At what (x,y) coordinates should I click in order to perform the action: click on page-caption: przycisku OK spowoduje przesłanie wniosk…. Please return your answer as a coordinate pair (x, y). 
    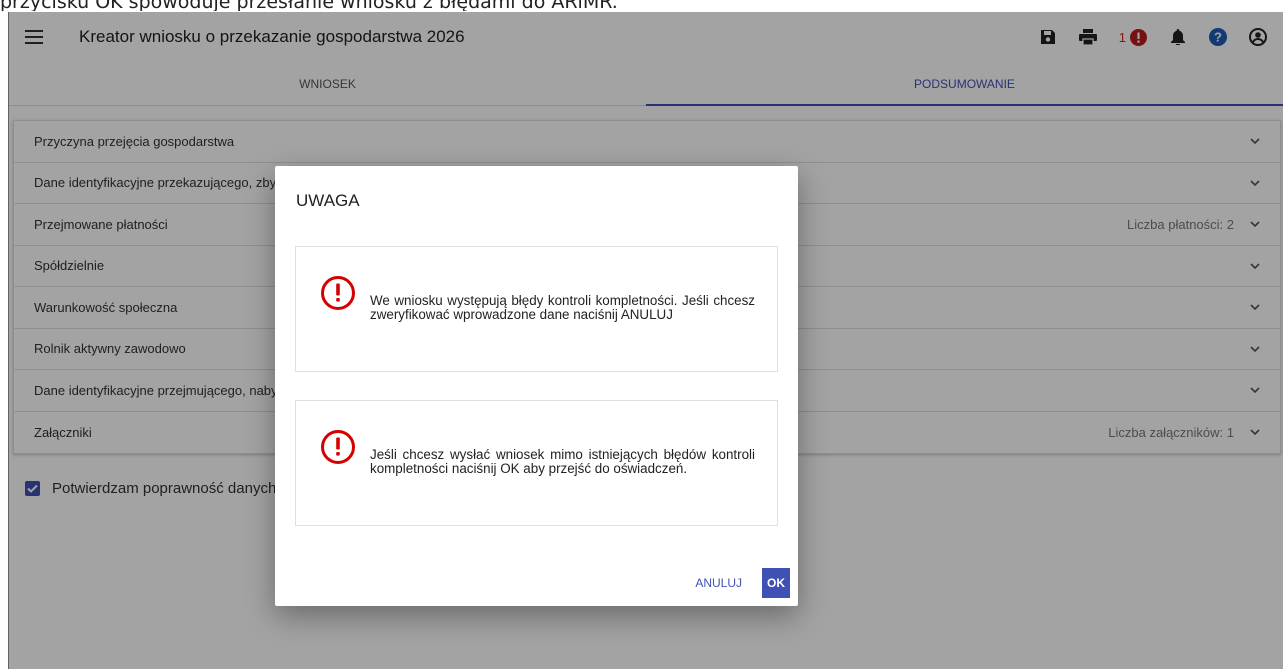
    Looking at the image, I should click on (309, 5).